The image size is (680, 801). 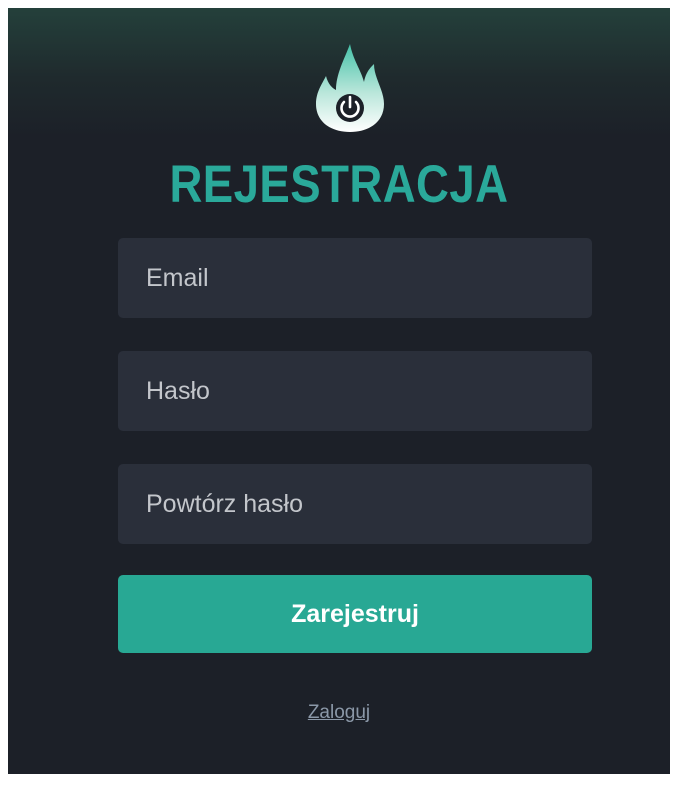 I want to click on page-title: REJESTRACJA, so click(x=339, y=184).